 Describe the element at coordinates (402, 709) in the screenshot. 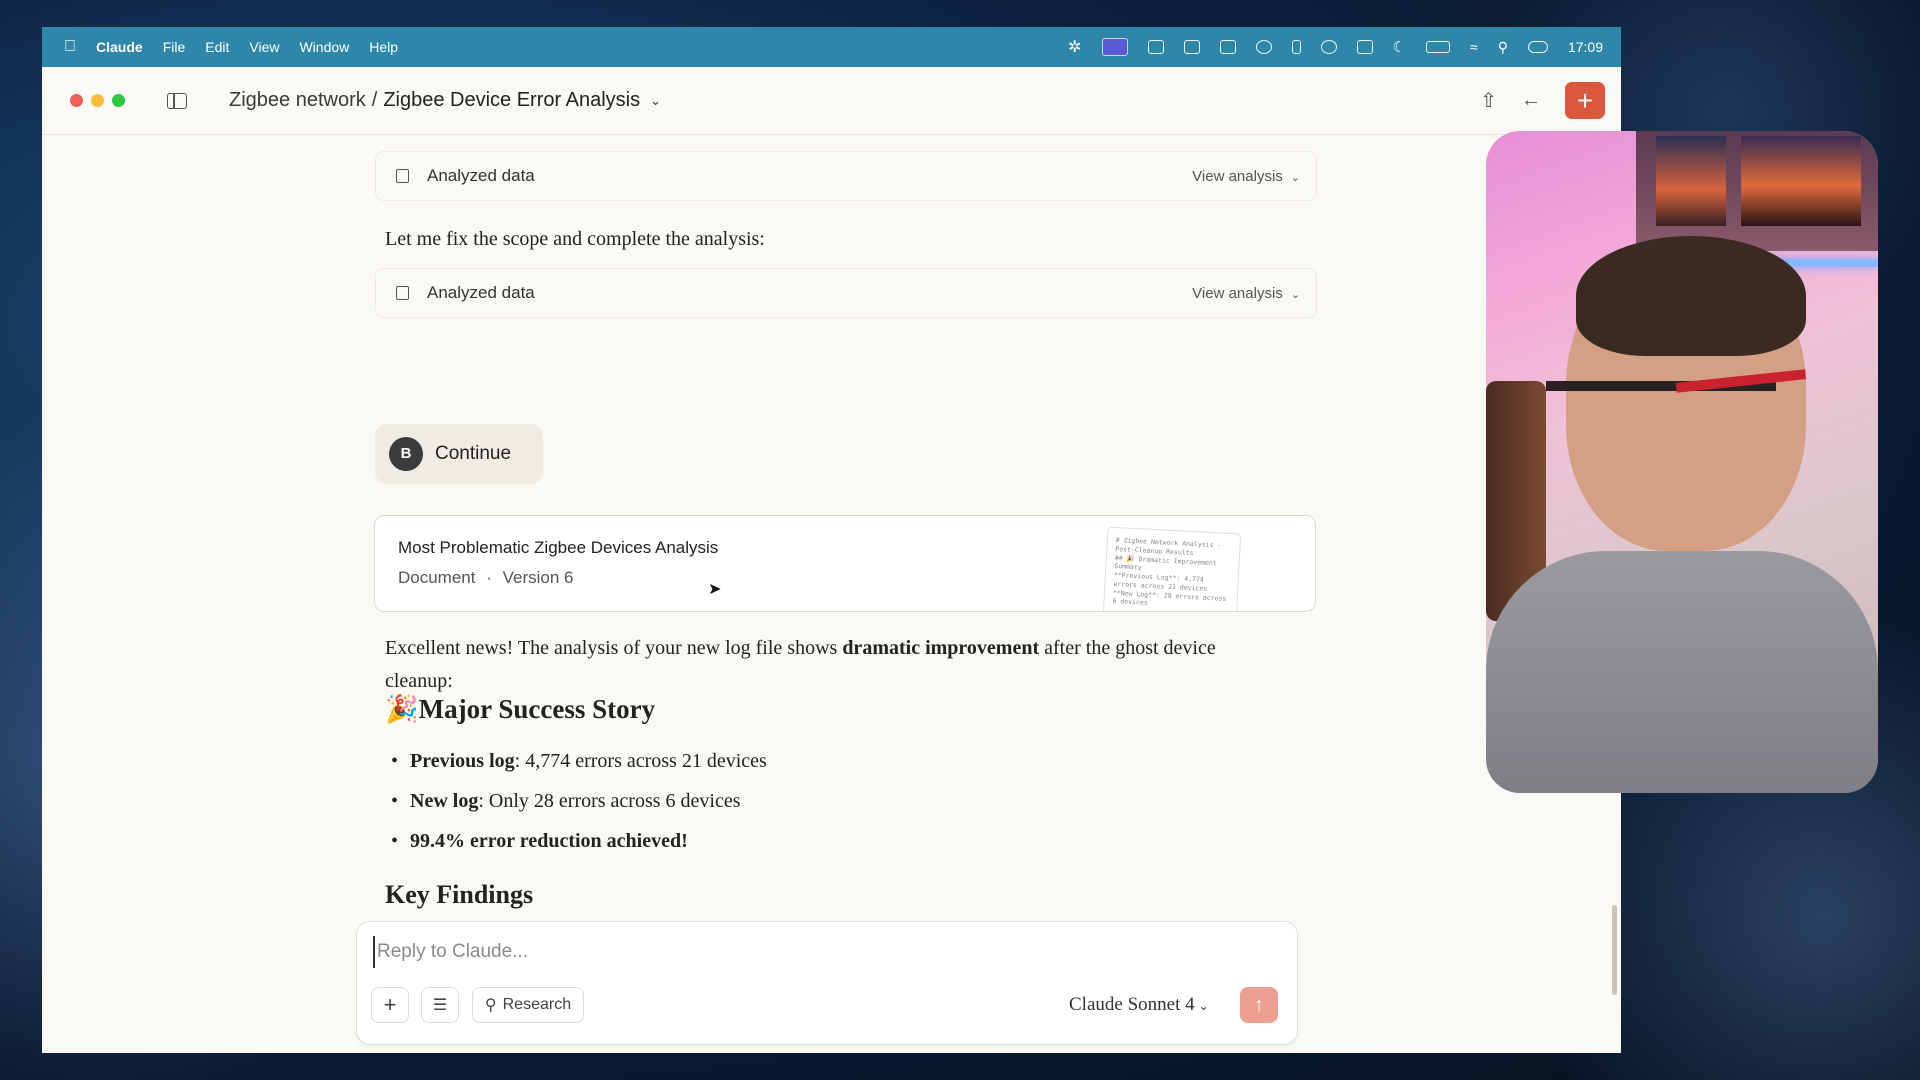

I see `party-emoji-icon: 🎉` at that location.